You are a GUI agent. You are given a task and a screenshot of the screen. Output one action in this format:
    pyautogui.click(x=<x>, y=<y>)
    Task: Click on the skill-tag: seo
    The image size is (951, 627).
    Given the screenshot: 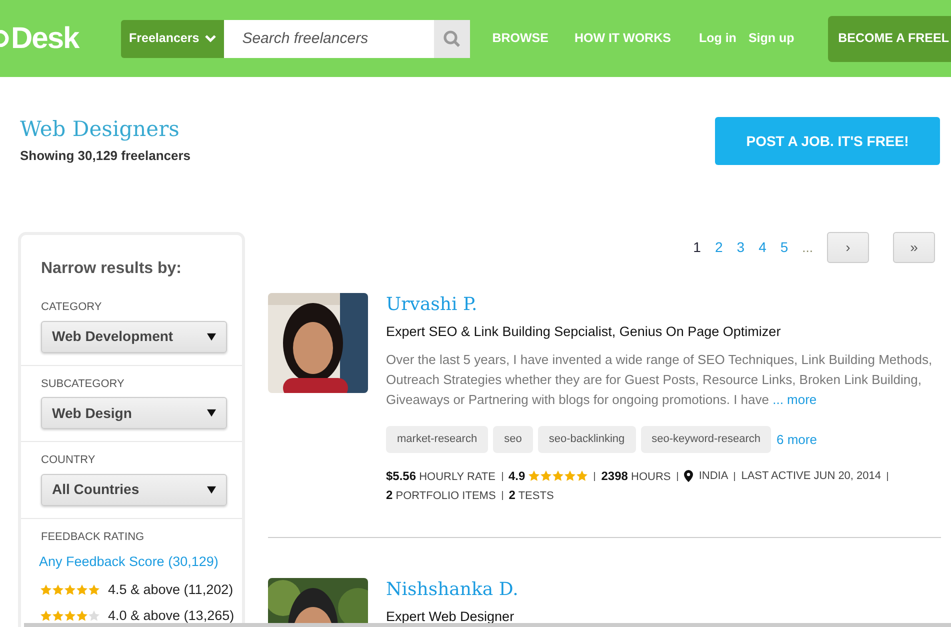 What is the action you would take?
    pyautogui.click(x=513, y=439)
    